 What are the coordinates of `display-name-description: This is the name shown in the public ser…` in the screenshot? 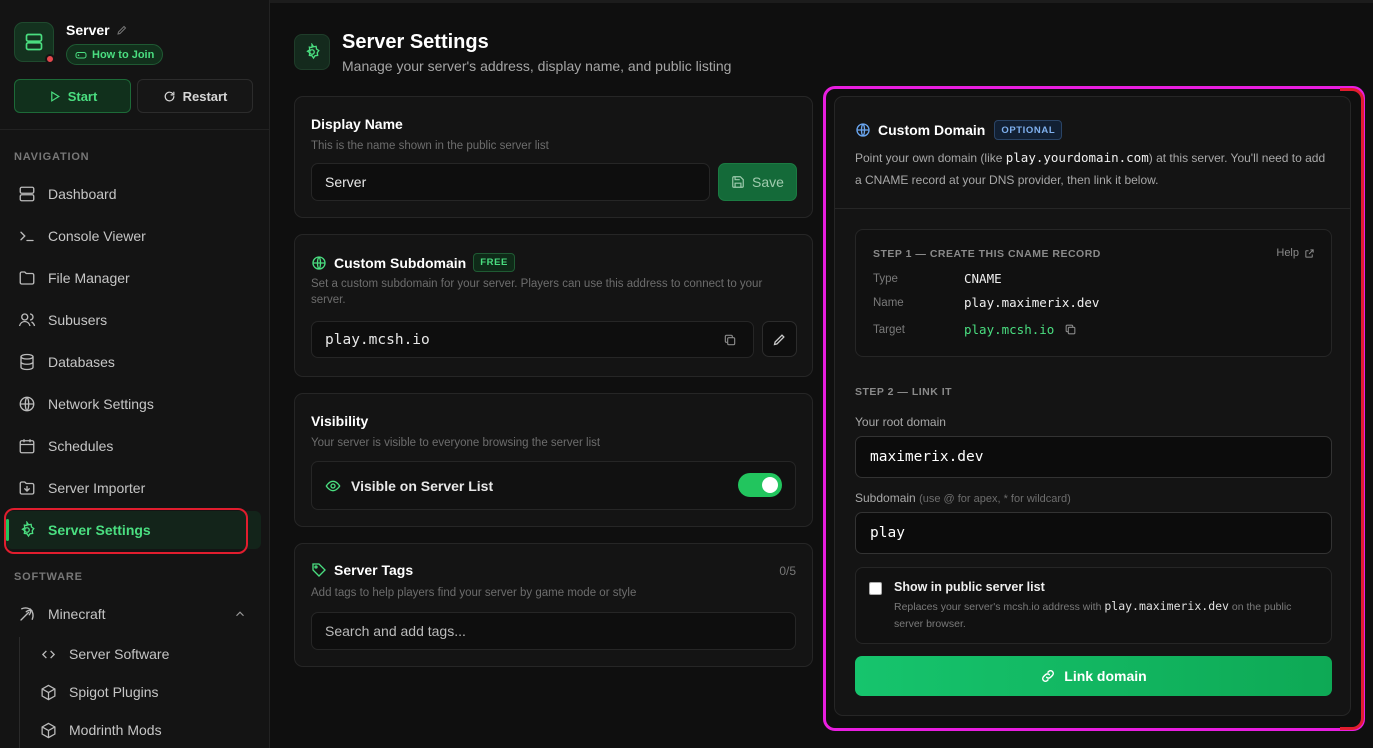 It's located at (430, 146).